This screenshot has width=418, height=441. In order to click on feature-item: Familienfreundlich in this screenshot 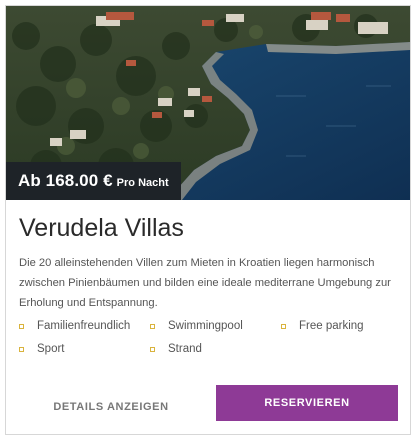, I will do `click(74, 326)`.